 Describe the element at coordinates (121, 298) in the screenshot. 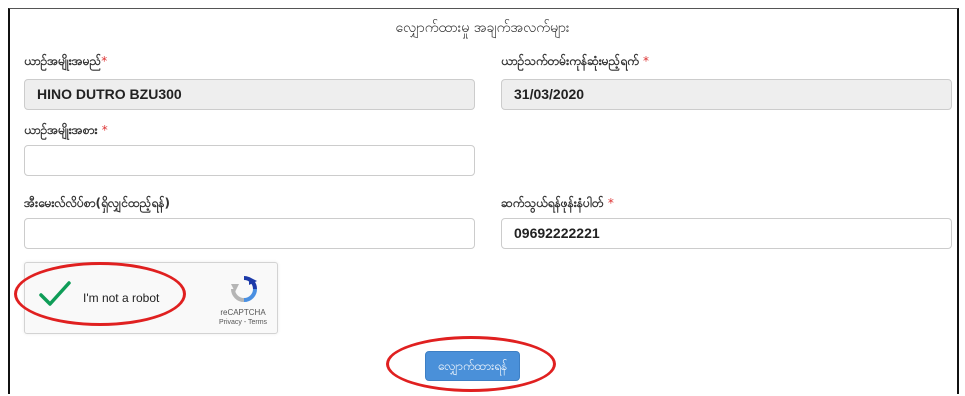

I see `captcha-label: I'm not a robot` at that location.